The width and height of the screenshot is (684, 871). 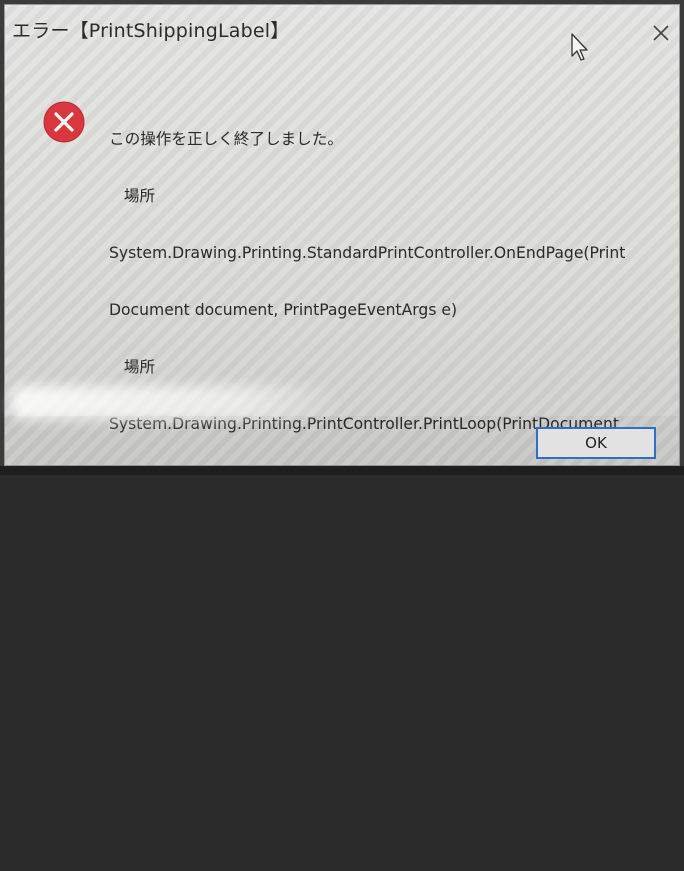 I want to click on screen-glare, so click(x=177, y=403).